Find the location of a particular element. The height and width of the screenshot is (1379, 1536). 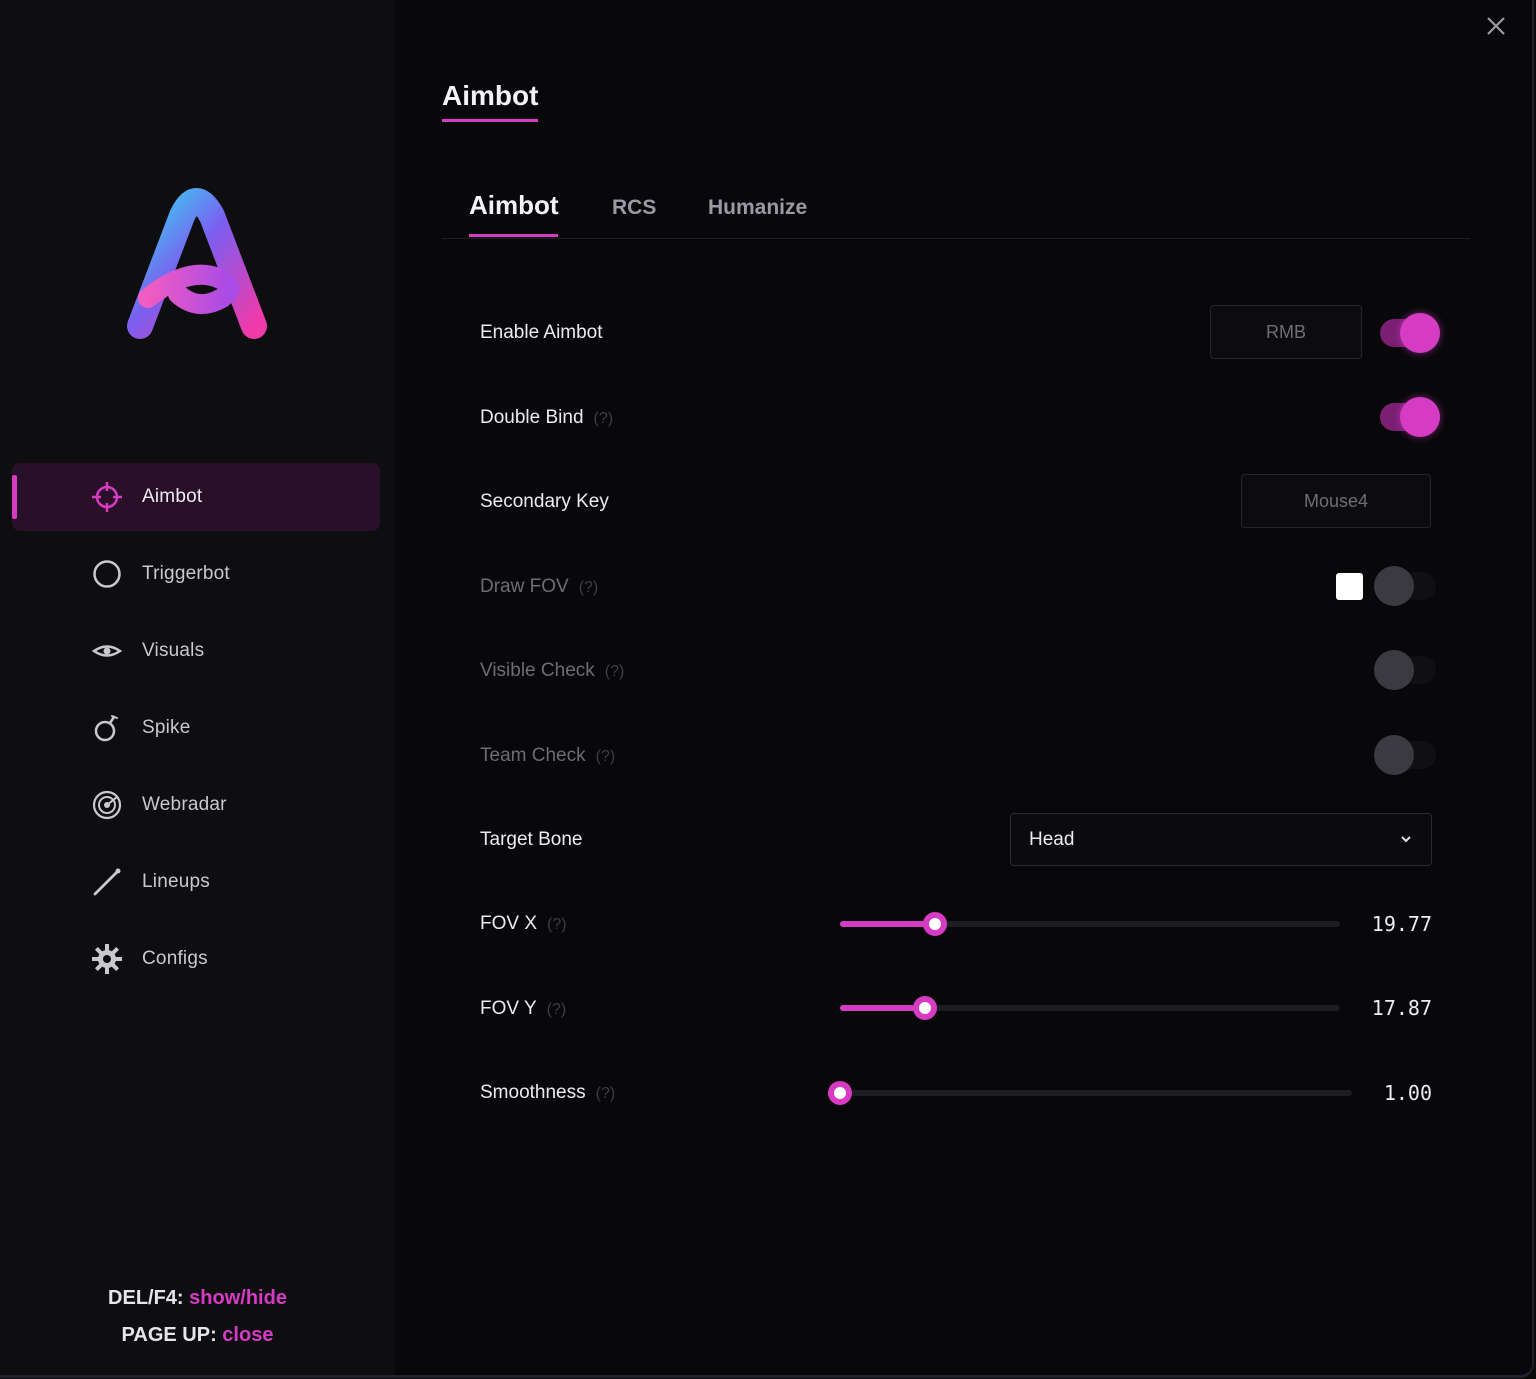

visible-check-text: Visible Check is located at coordinates (537, 670).